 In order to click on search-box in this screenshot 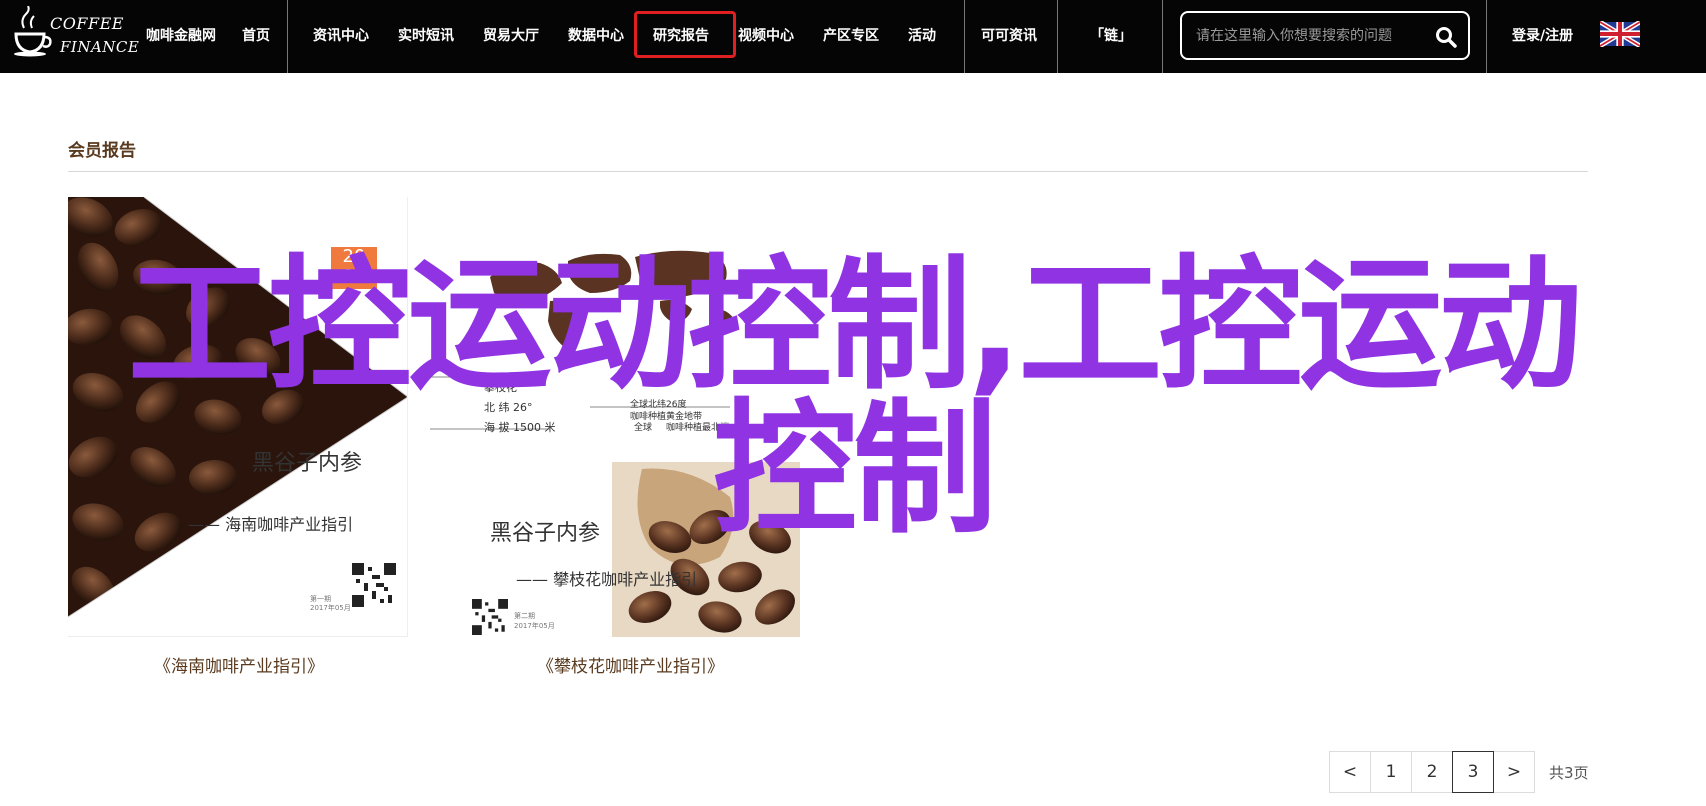, I will do `click(1325, 35)`.